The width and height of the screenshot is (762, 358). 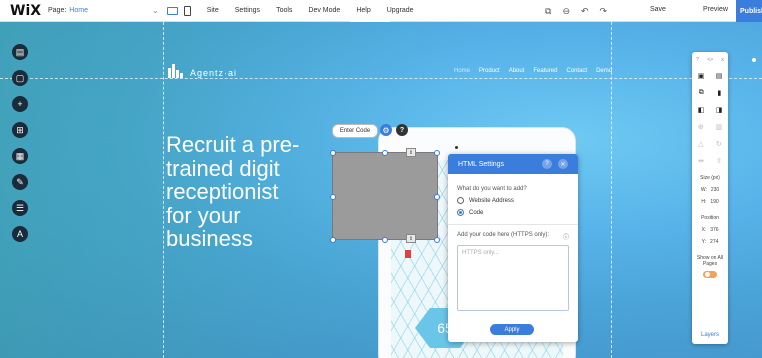 What do you see at coordinates (172, 10) in the screenshot?
I see `desktop-icon` at bounding box center [172, 10].